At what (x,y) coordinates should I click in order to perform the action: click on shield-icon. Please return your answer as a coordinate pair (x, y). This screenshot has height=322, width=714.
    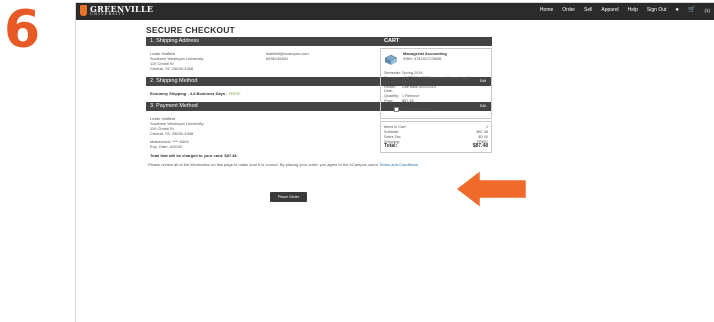
    Looking at the image, I should click on (83, 11).